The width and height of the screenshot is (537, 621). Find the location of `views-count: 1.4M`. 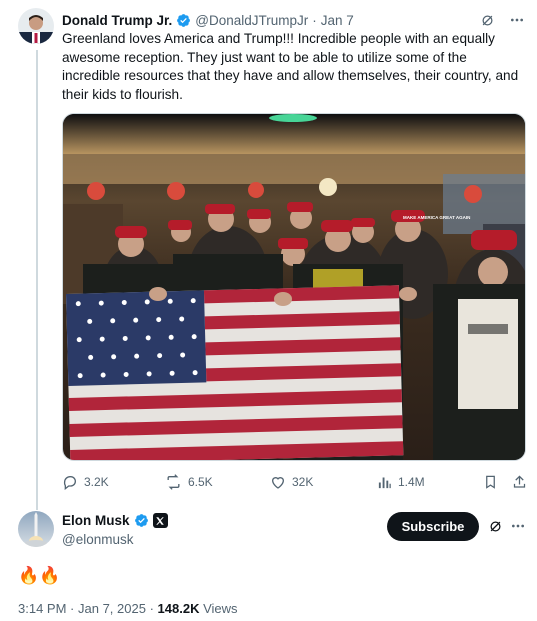

views-count: 1.4M is located at coordinates (411, 482).